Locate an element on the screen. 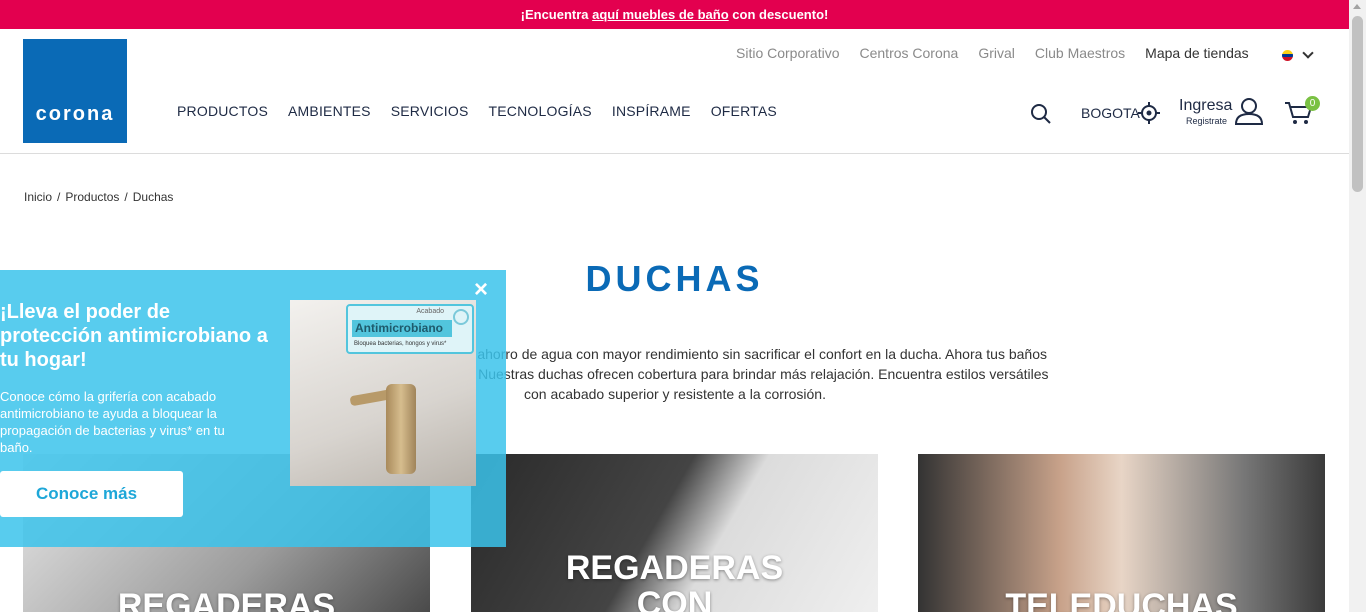  top-link-corporativo: Sitio Corporativo is located at coordinates (788, 53).